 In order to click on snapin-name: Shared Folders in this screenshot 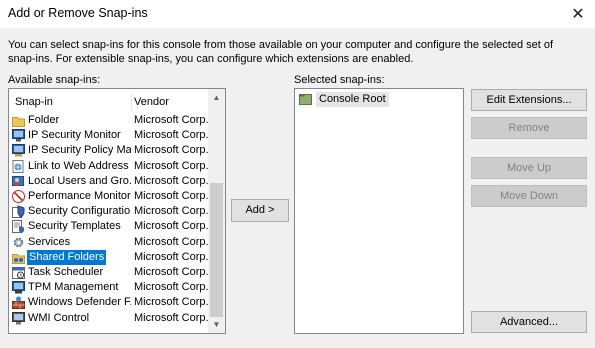, I will do `click(67, 257)`.